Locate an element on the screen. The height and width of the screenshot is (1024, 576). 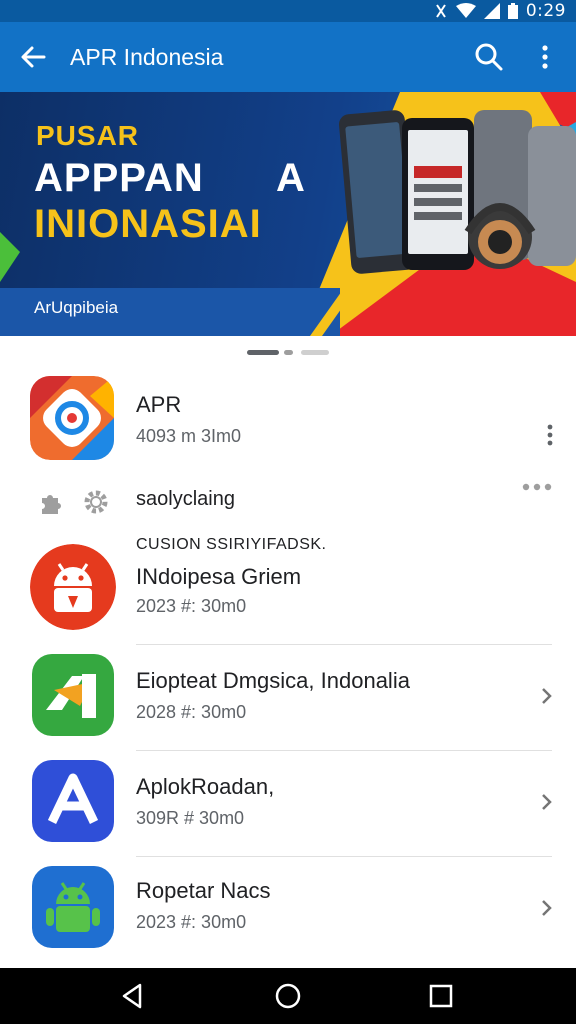
app-title: Ropetar Nacs is located at coordinates (203, 890).